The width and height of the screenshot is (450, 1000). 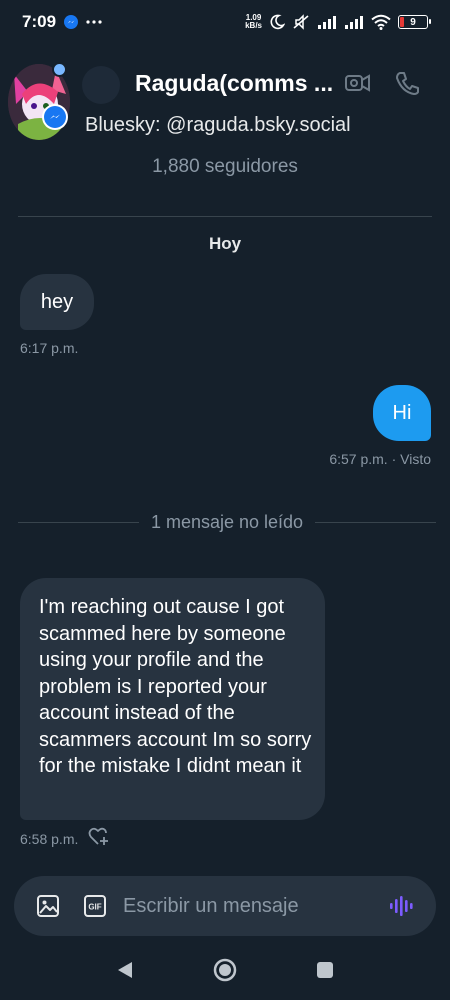 I want to click on call-button, so click(x=407, y=85).